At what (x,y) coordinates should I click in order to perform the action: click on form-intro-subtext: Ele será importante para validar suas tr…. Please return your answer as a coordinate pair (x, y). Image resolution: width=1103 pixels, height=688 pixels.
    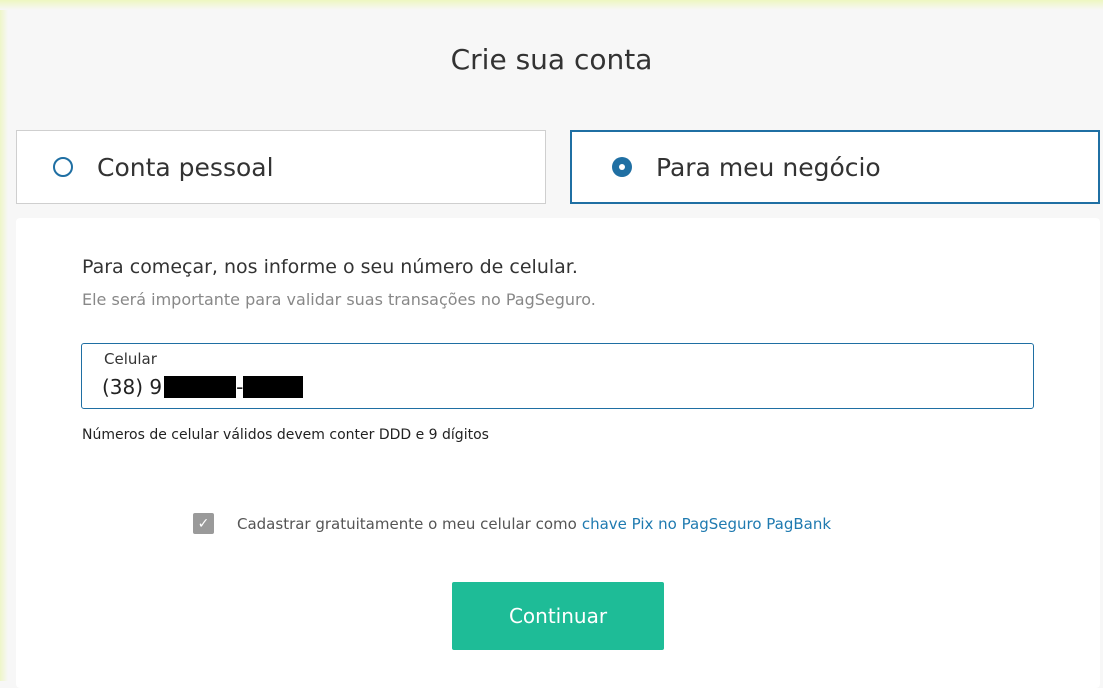
    Looking at the image, I should click on (339, 299).